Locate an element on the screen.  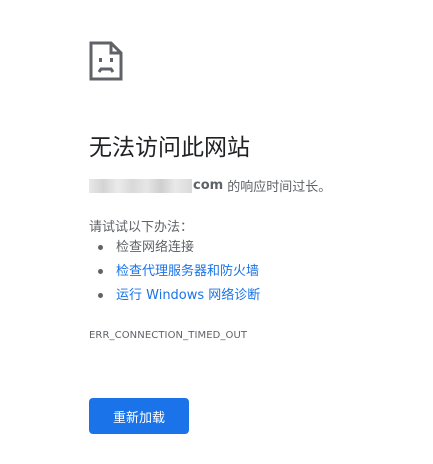
suggestion-check-network: 检查网络连接 is located at coordinates (179, 250).